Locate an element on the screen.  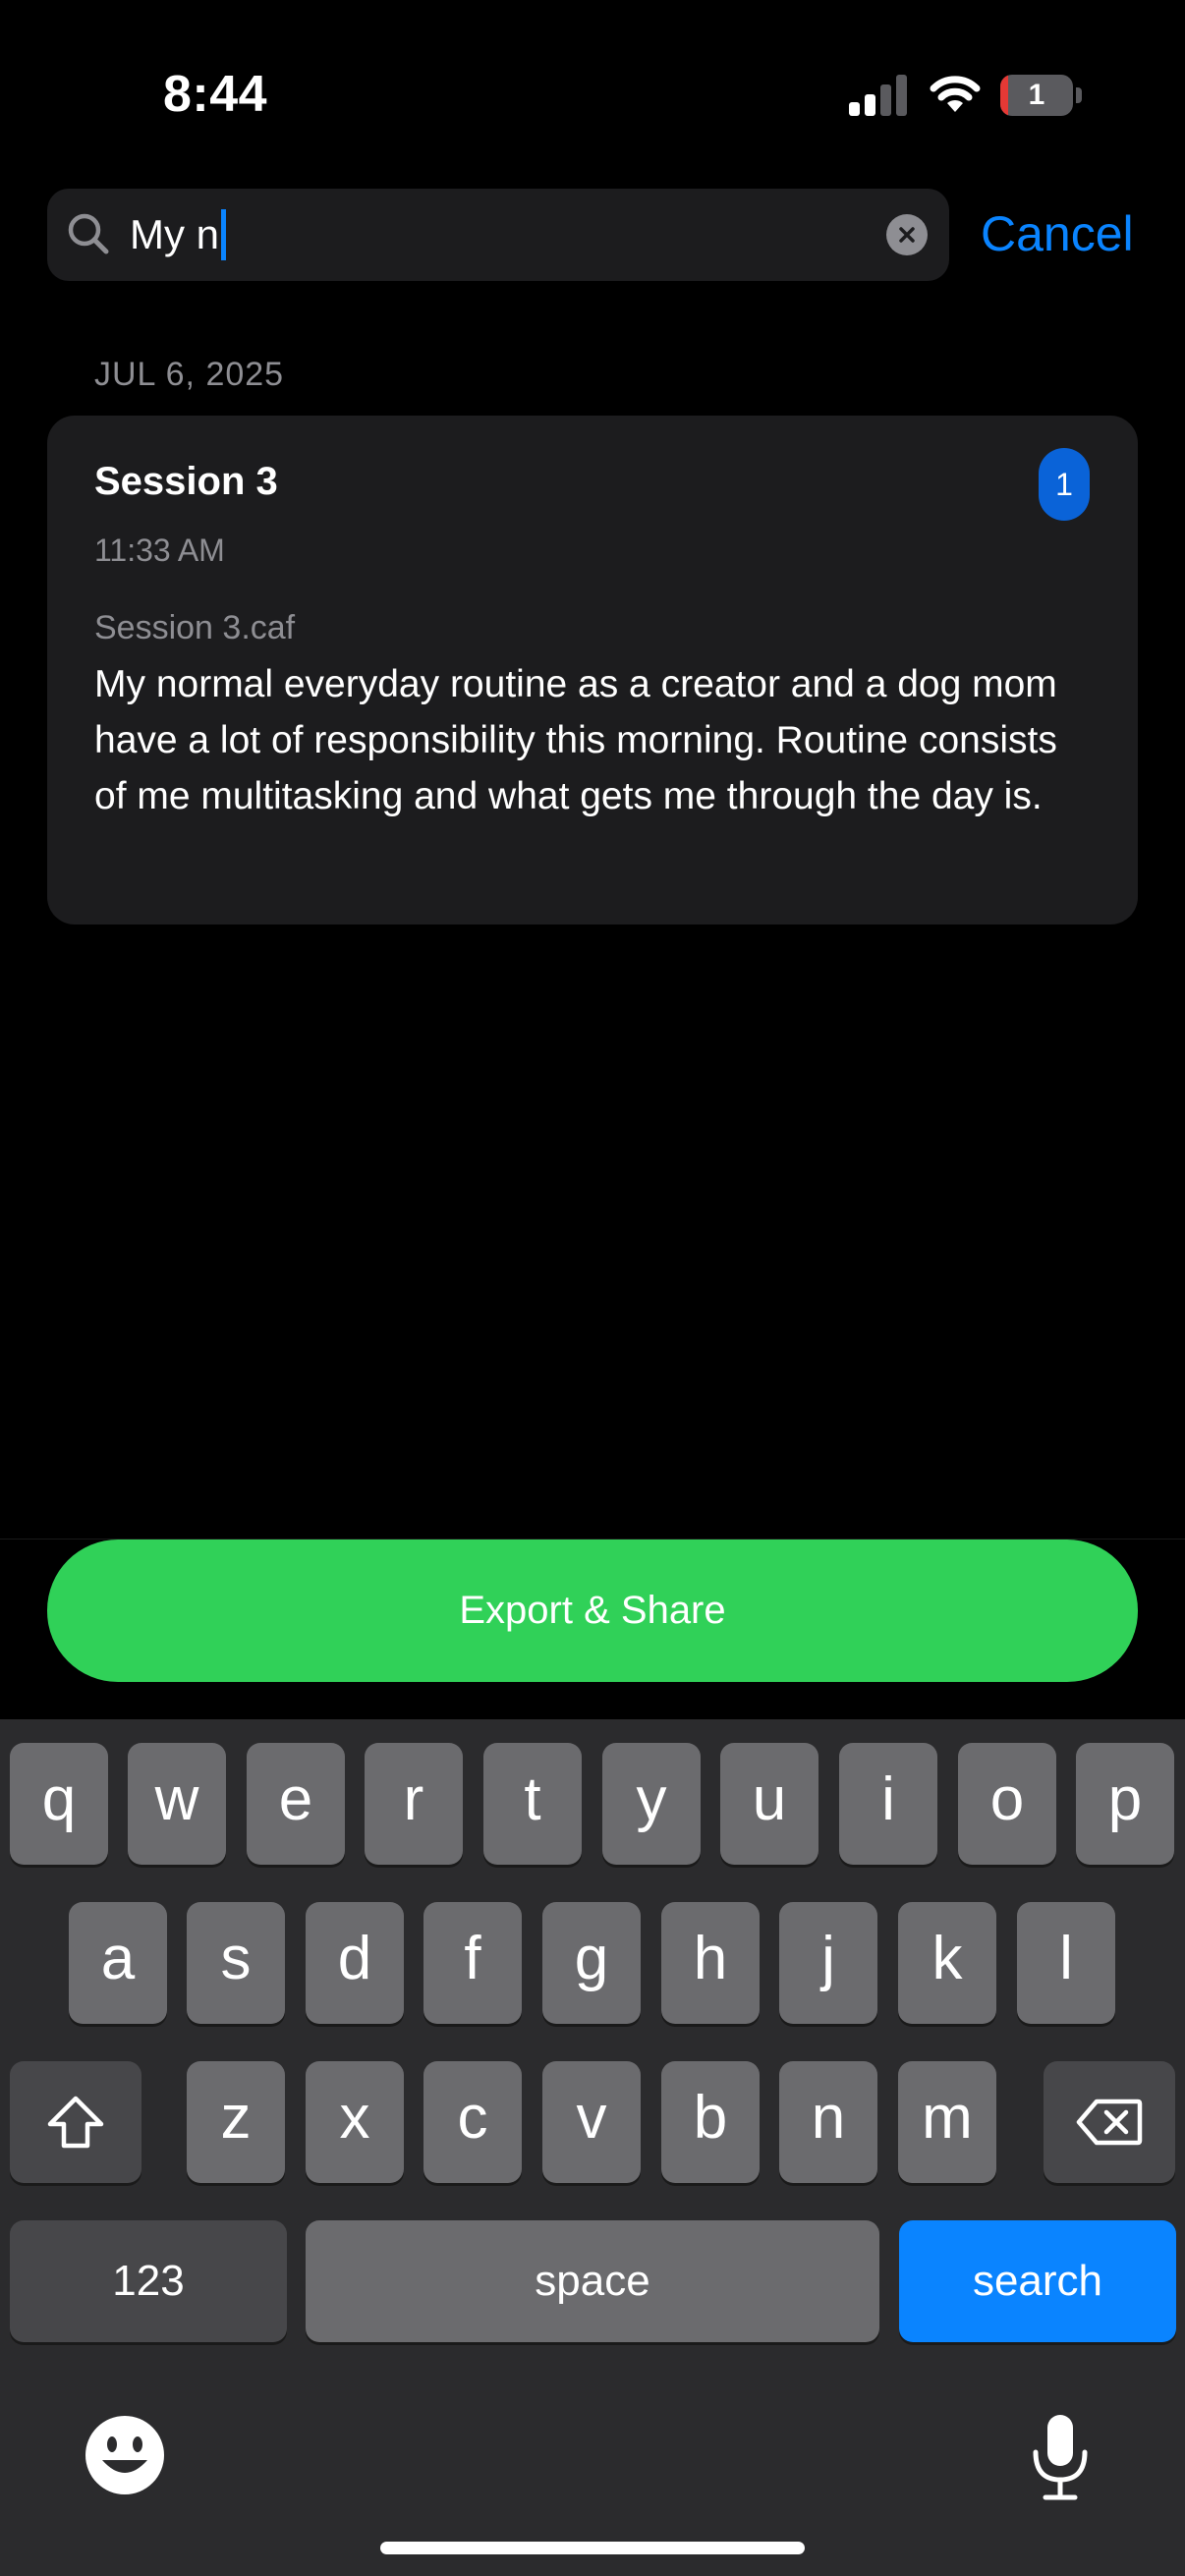
microphone-icon is located at coordinates (1061, 2457).